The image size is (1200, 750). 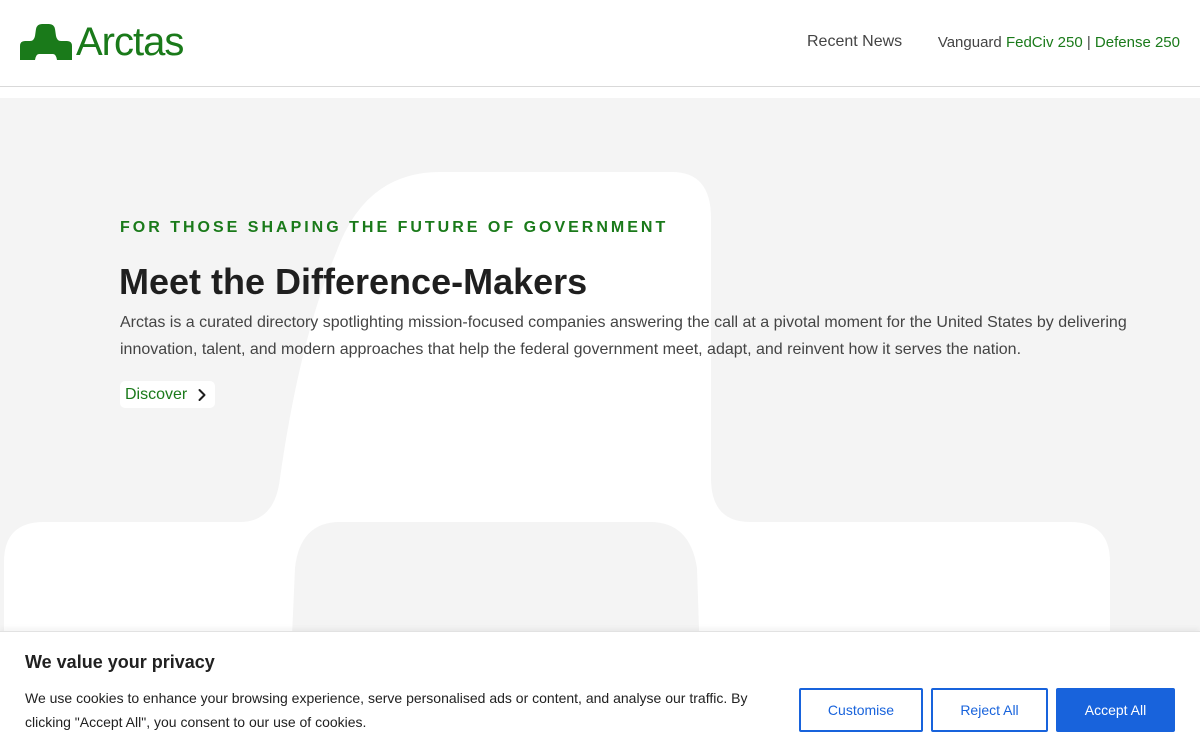 What do you see at coordinates (156, 394) in the screenshot?
I see `discover-label: Discover` at bounding box center [156, 394].